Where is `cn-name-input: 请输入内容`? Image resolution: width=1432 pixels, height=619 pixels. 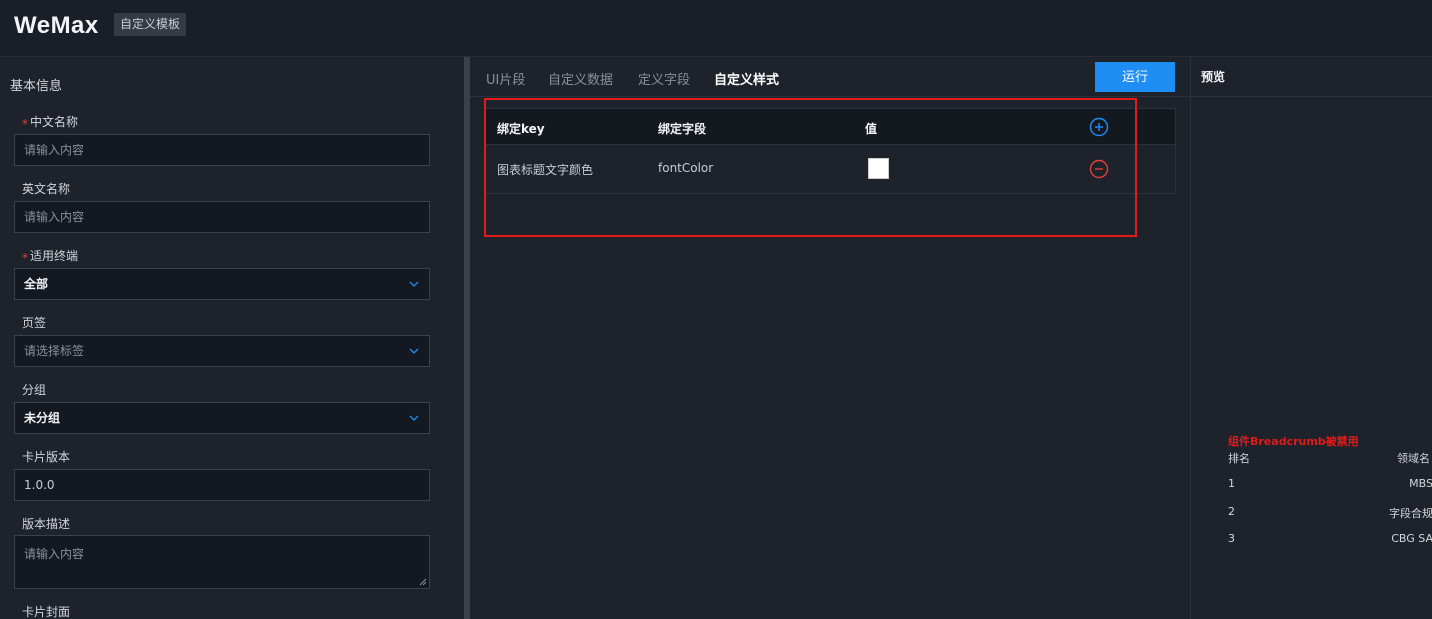 cn-name-input: 请输入内容 is located at coordinates (222, 150).